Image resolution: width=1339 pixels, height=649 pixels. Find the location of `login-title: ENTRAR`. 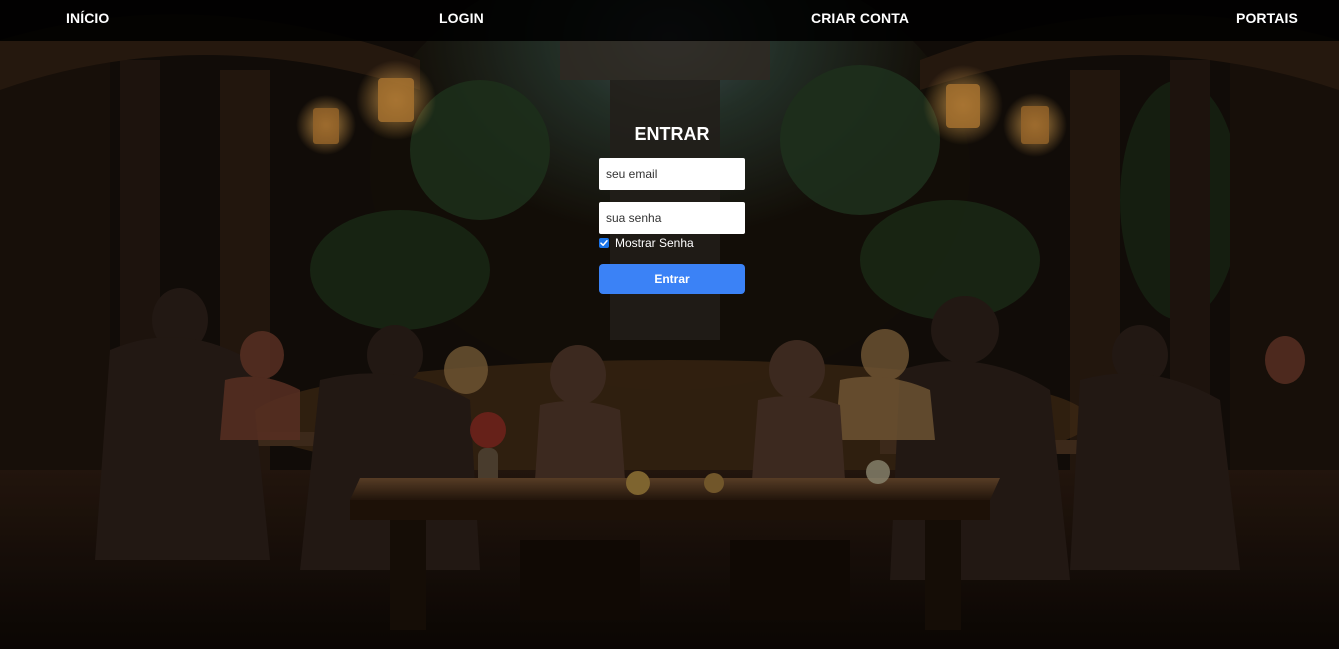

login-title: ENTRAR is located at coordinates (672, 134).